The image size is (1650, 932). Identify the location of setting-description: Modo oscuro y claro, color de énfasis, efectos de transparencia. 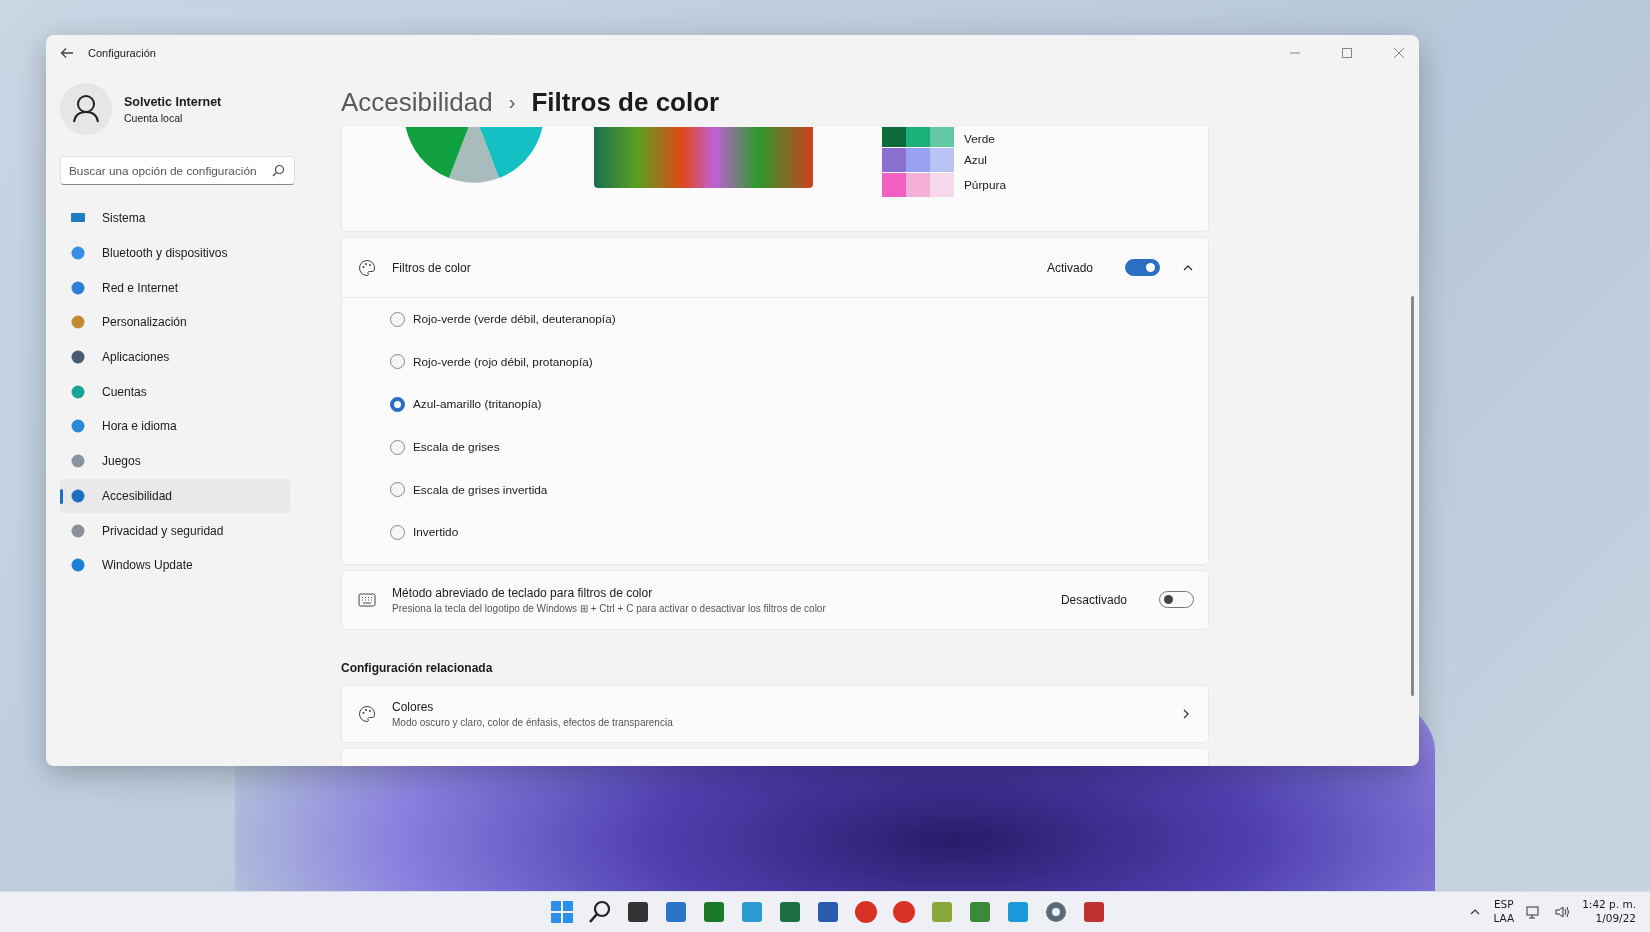
(532, 722).